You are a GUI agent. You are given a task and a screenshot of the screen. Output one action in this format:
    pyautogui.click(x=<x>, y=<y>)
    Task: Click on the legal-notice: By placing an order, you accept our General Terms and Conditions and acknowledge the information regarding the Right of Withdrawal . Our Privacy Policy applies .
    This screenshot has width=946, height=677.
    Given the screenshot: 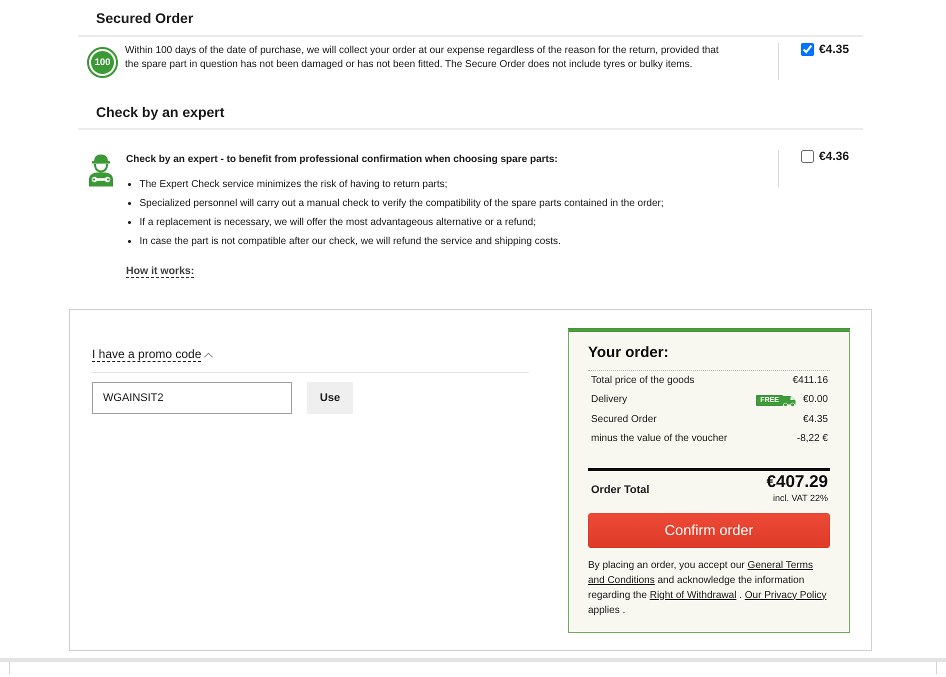 What is the action you would take?
    pyautogui.click(x=708, y=588)
    